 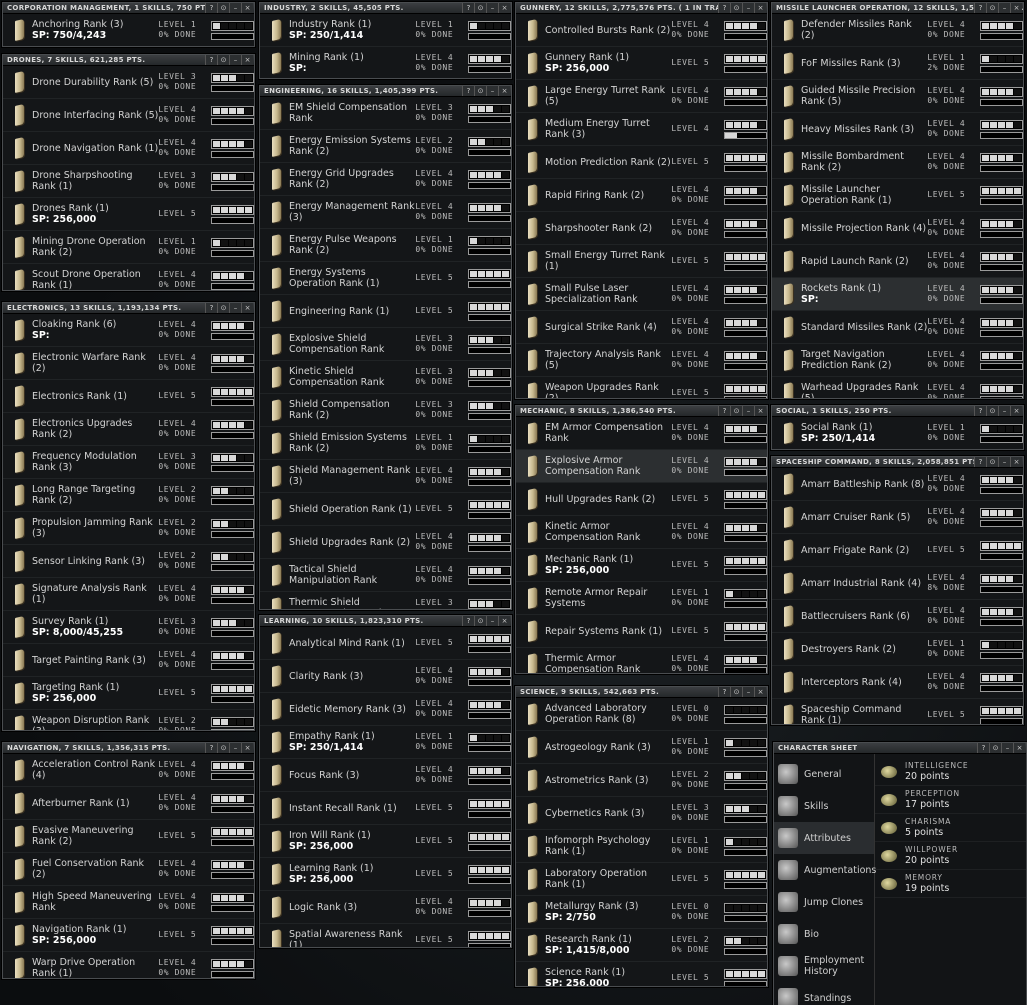 I want to click on skill-row: Drone Durability Rank (5) LEVEL 3 0% DONE, so click(x=128, y=82).